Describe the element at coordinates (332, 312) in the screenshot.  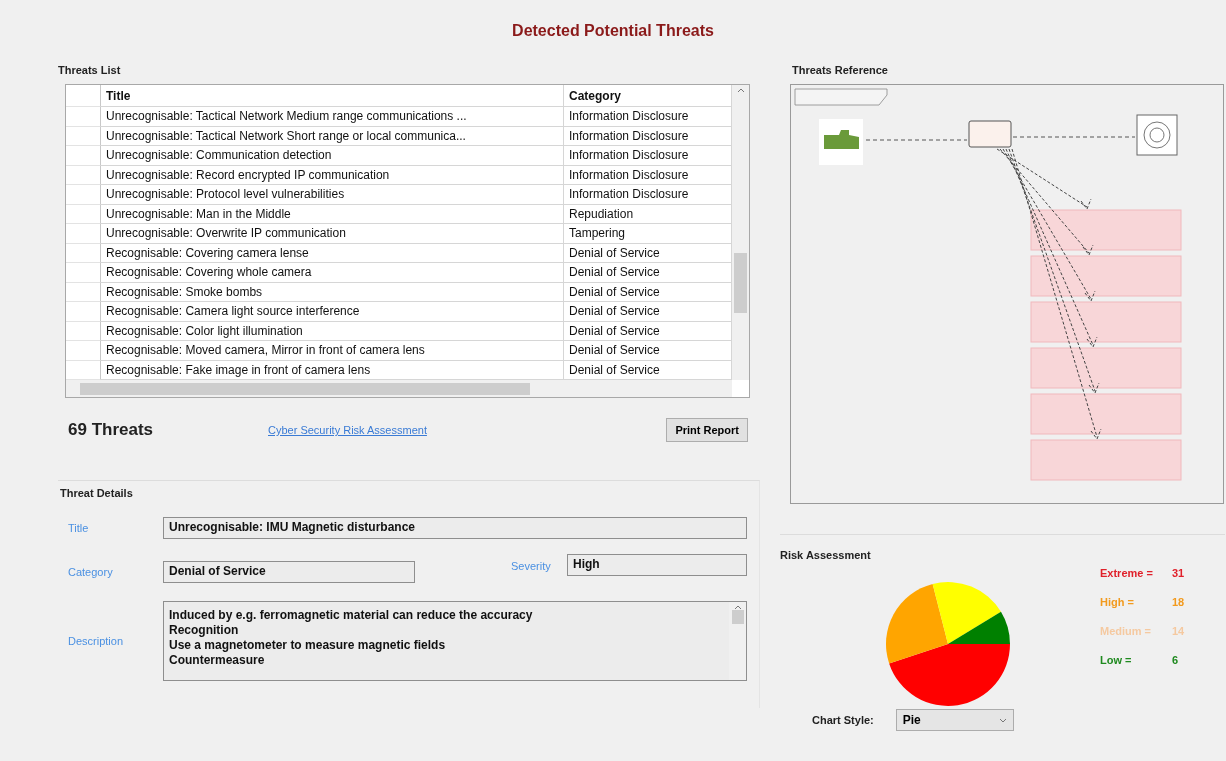
I see `table-cell: Recognisable: Camera light source interference` at that location.